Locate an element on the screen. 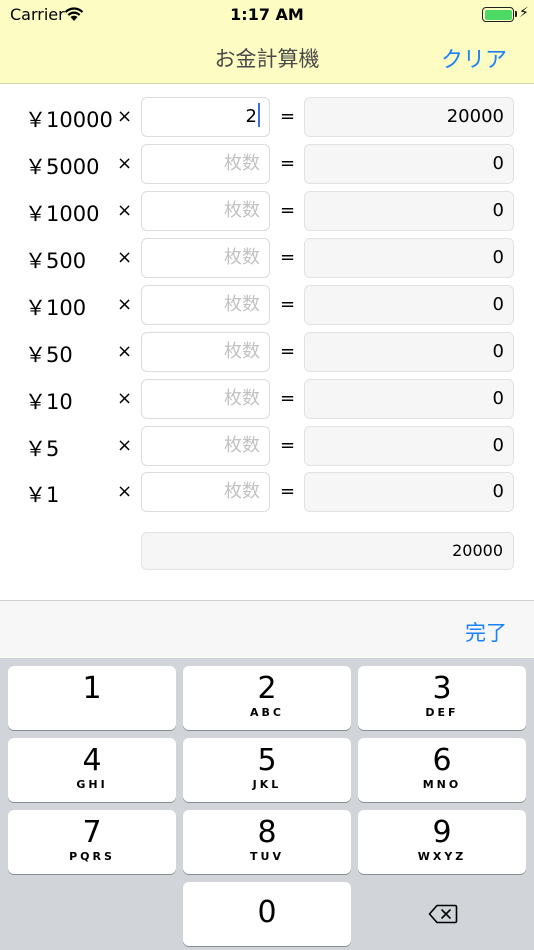 The height and width of the screenshot is (950, 534). denomination-row: ￥50 × 枚数 = 0 is located at coordinates (267, 352).